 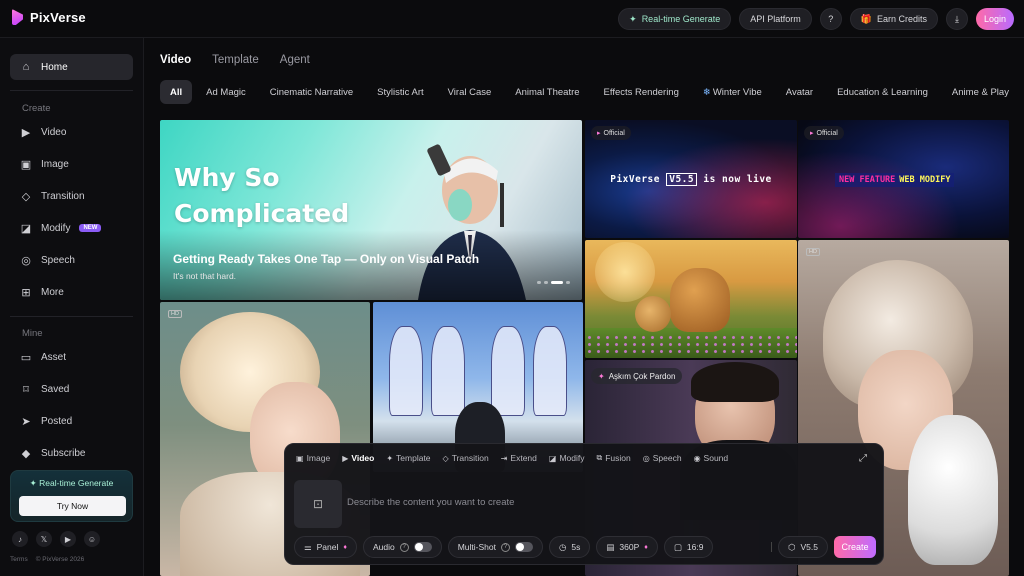 What do you see at coordinates (72, 506) in the screenshot?
I see `try-now-button: Try Now` at bounding box center [72, 506].